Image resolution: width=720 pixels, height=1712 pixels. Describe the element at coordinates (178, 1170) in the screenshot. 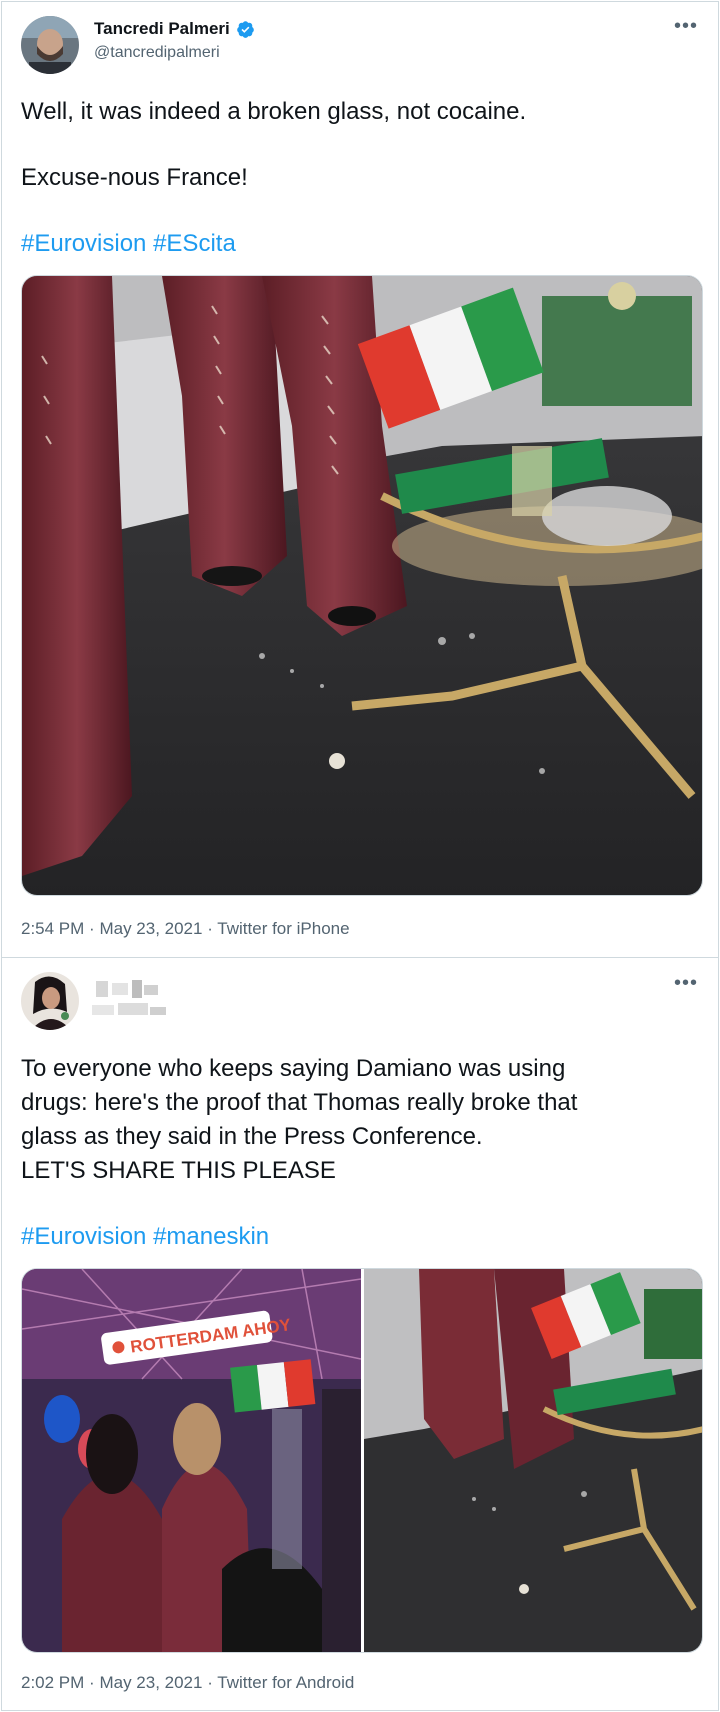

I see `tweet-text-line: LET'S SHARE THIS PLEASE` at that location.